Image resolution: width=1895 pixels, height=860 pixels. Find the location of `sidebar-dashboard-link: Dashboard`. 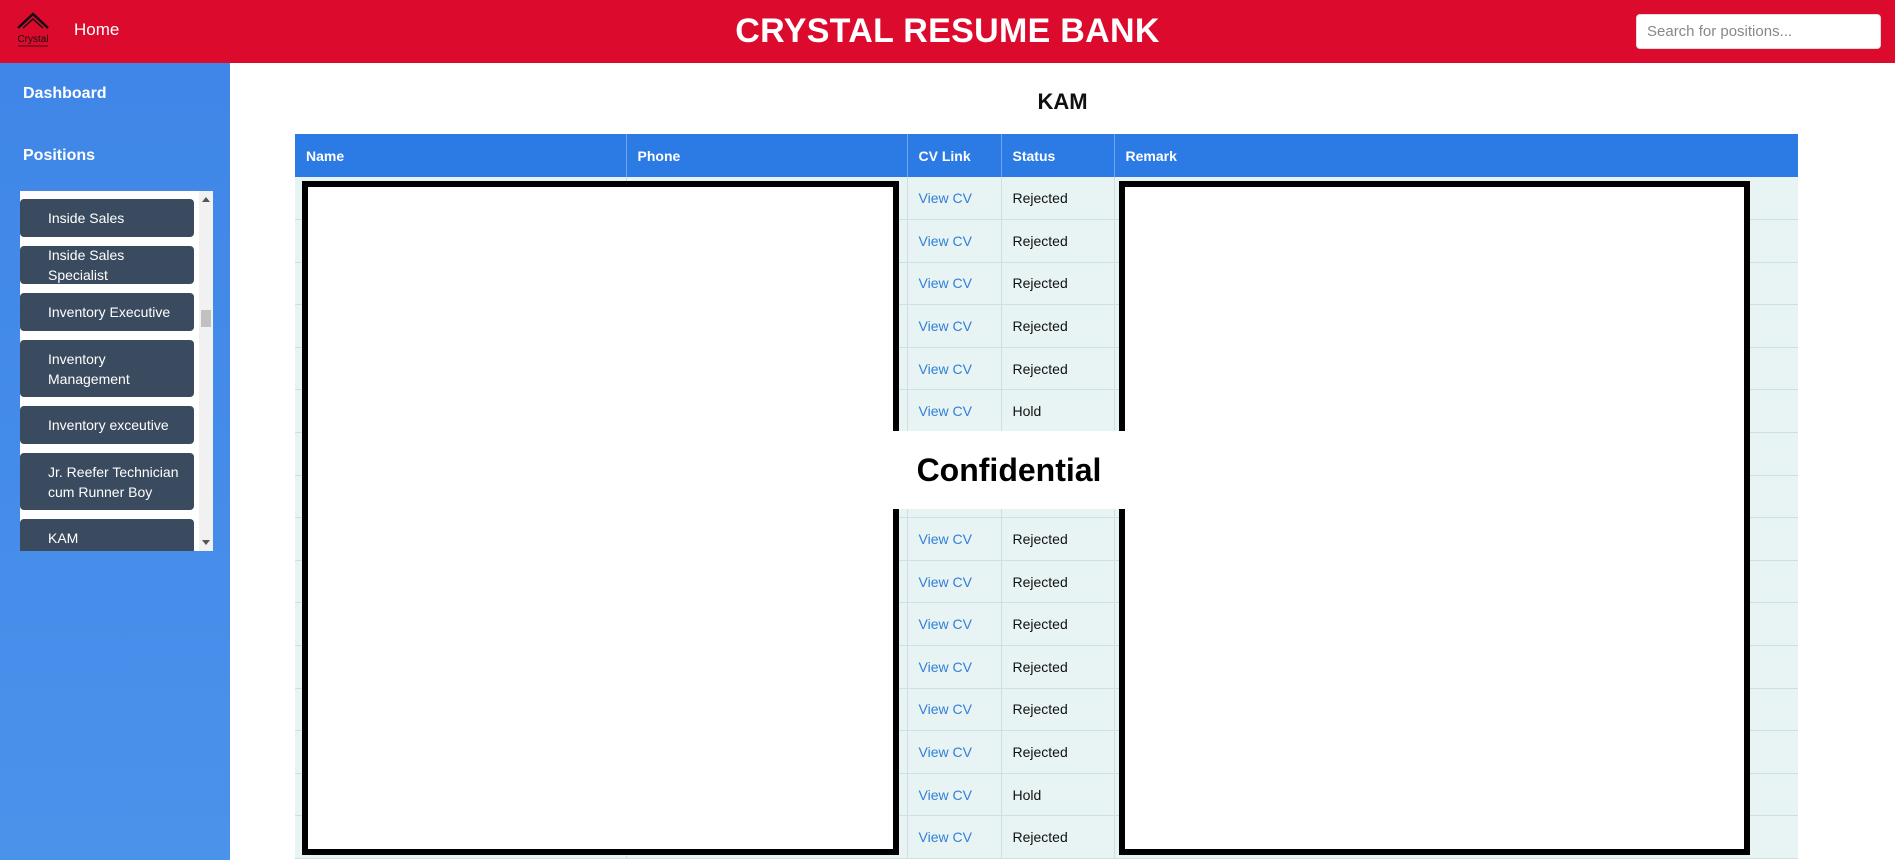

sidebar-dashboard-link: Dashboard is located at coordinates (65, 94).